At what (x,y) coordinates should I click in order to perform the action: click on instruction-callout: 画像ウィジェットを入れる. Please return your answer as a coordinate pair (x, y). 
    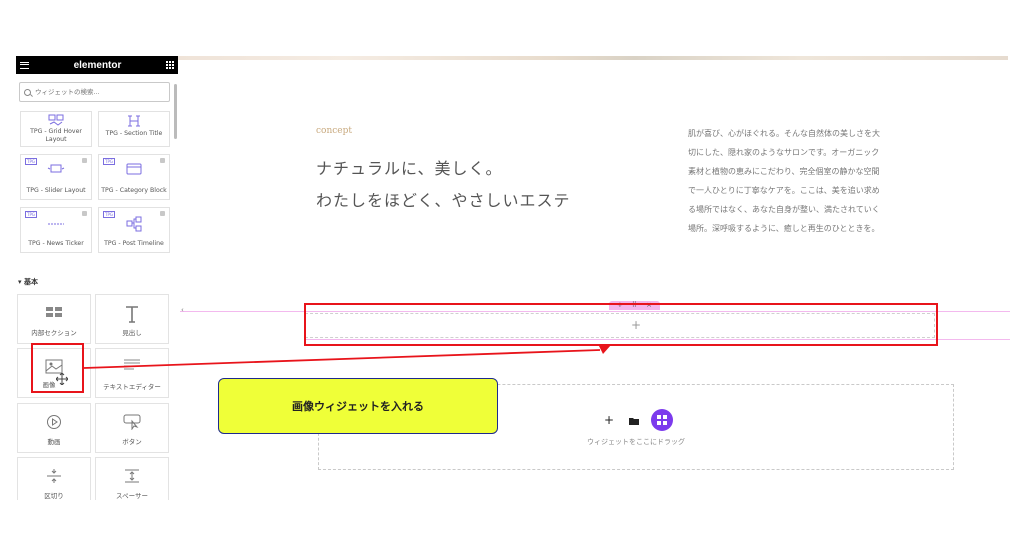
    Looking at the image, I should click on (358, 406).